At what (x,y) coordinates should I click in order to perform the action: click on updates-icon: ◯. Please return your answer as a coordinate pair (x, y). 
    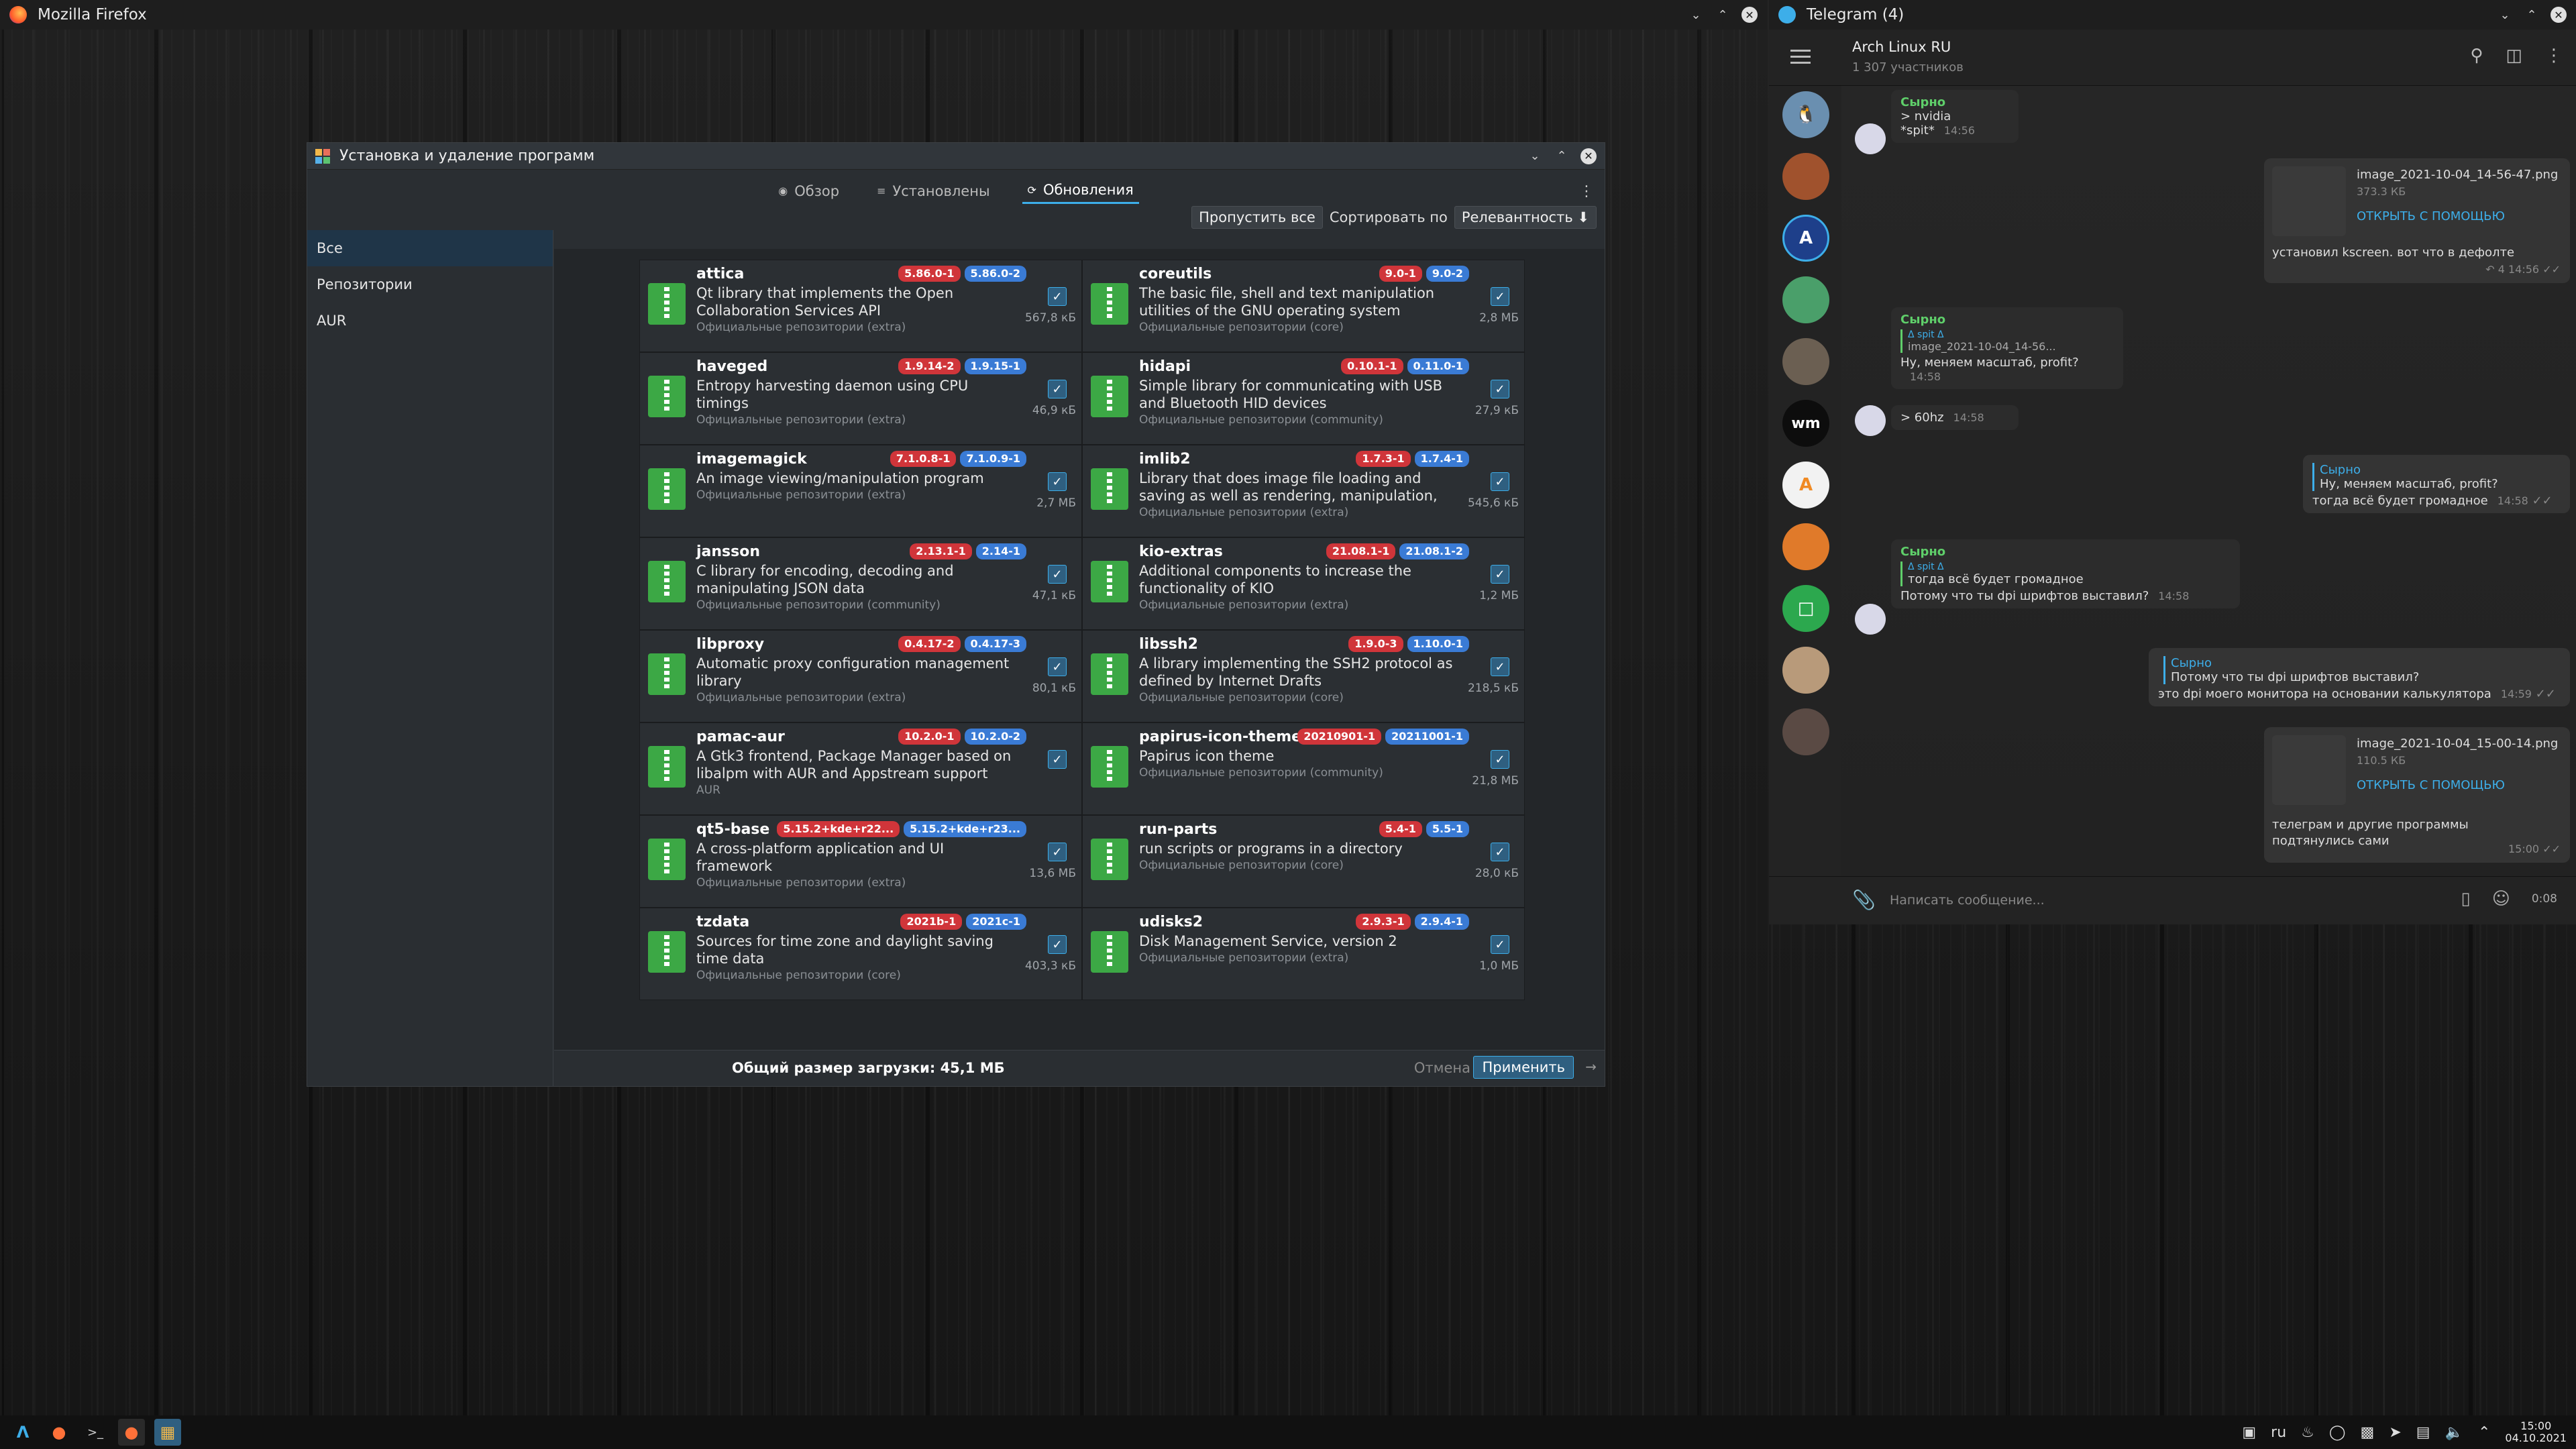
    Looking at the image, I should click on (2337, 1432).